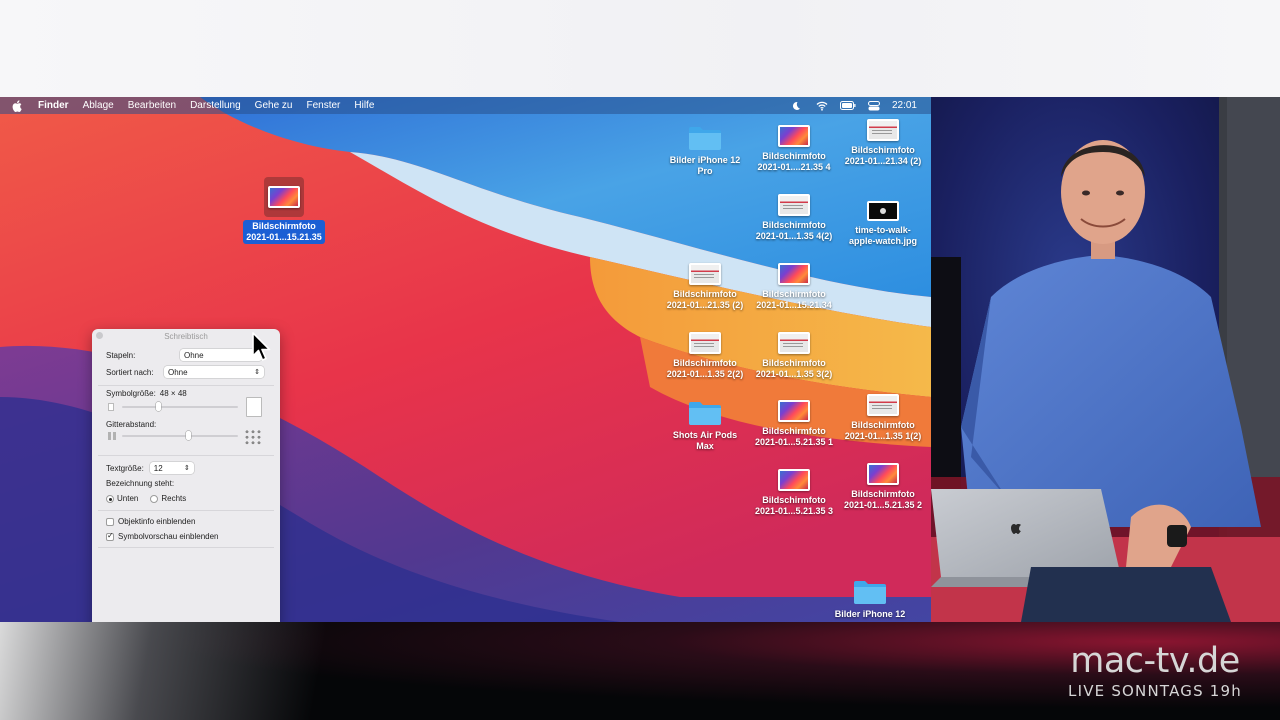  What do you see at coordinates (794, 149) in the screenshot?
I see `desktop-icon: Bildschirmfoto 2021-01....21.35 4` at bounding box center [794, 149].